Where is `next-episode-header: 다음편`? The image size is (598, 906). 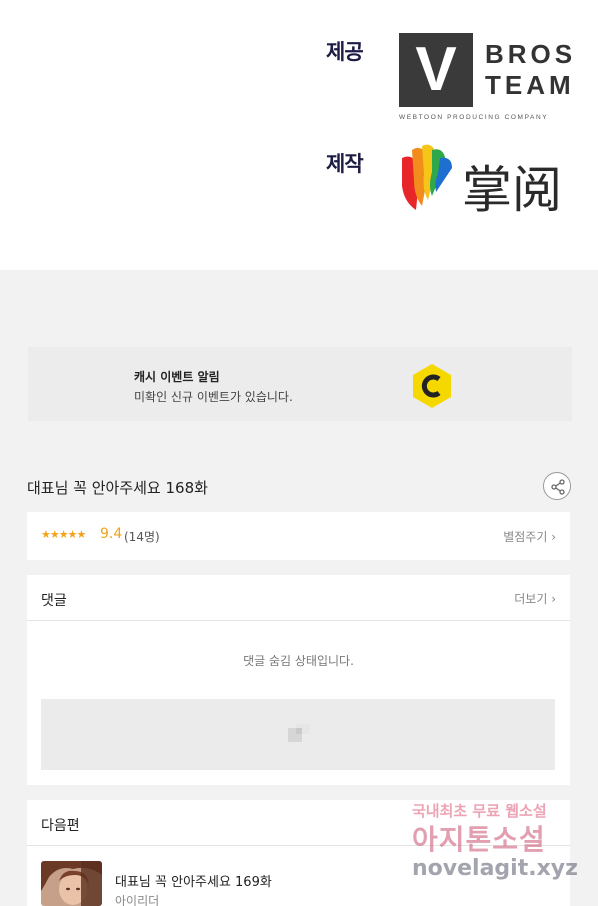 next-episode-header: 다음편 is located at coordinates (298, 823).